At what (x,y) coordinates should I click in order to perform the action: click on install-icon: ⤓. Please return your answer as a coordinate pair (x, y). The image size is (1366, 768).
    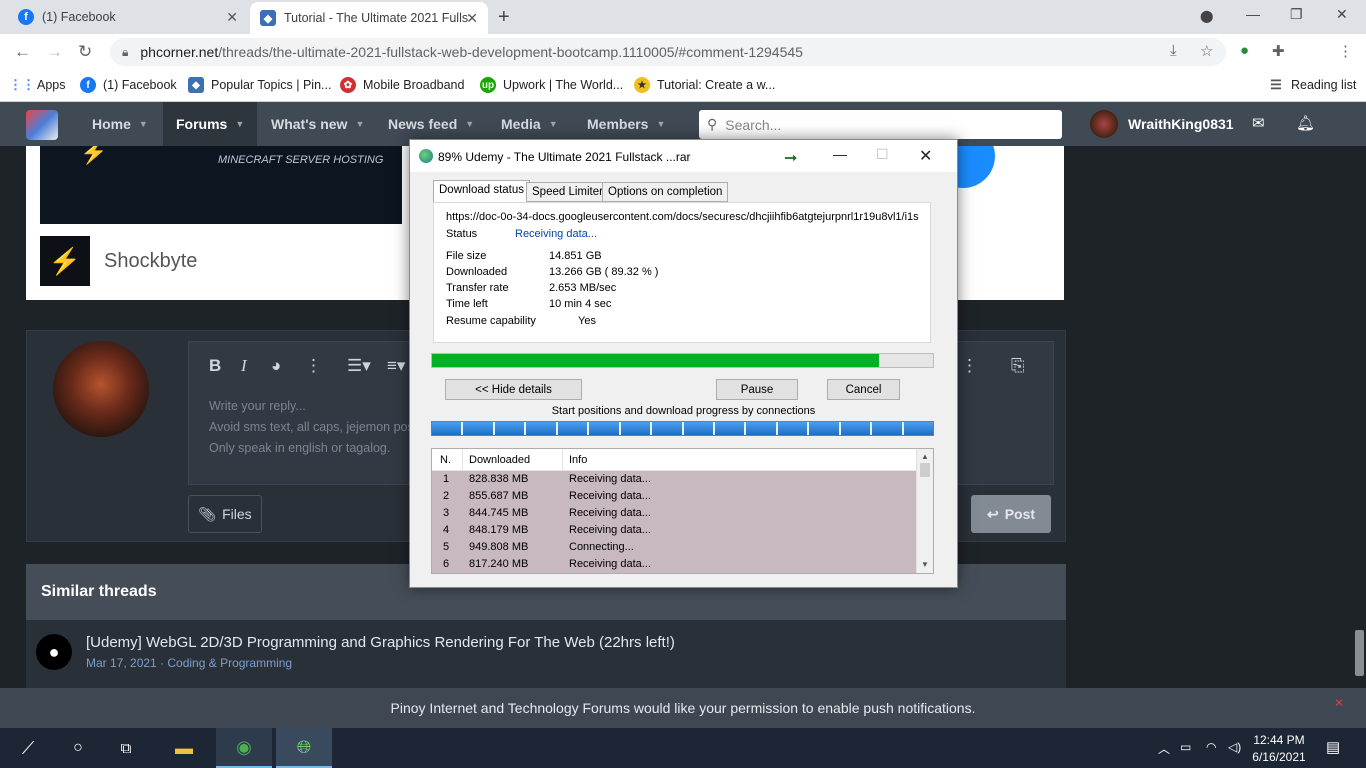
    Looking at the image, I should click on (1173, 50).